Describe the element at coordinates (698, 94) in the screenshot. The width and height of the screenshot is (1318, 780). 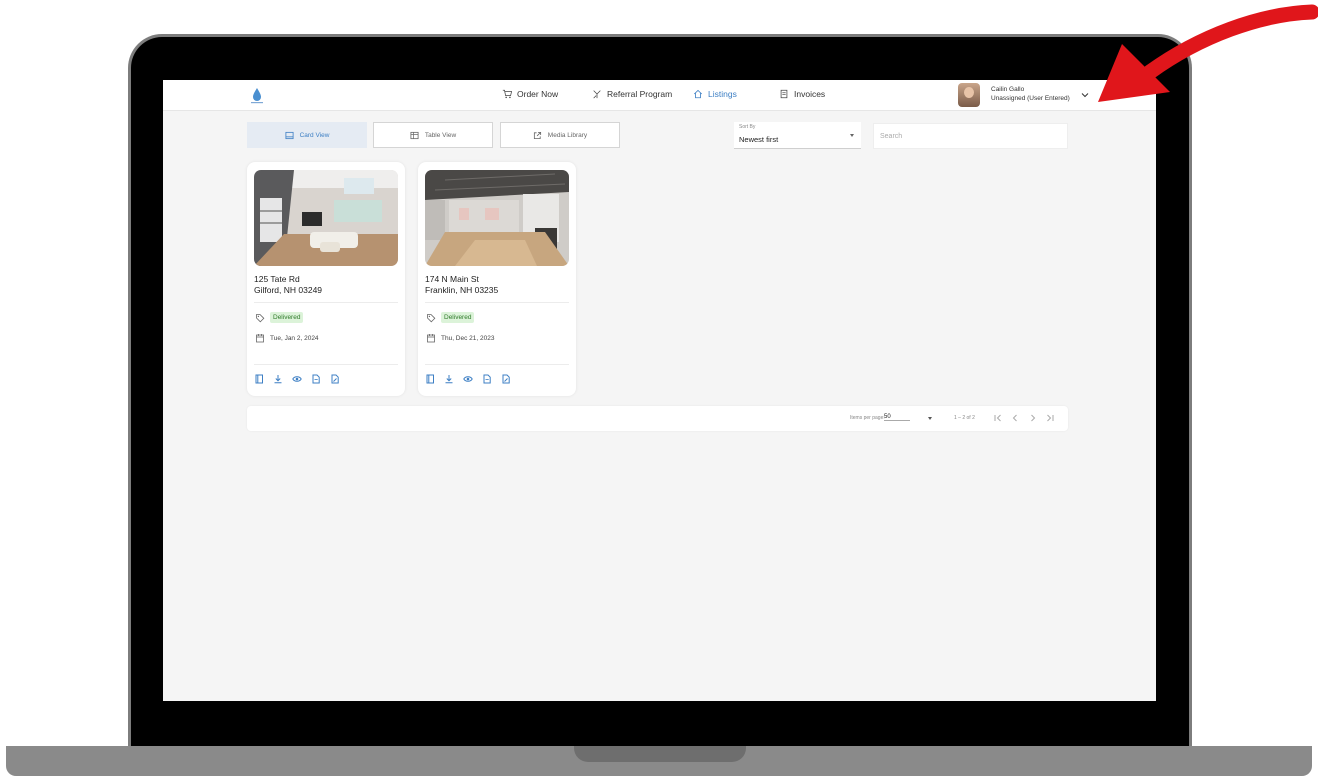
I see `home-icon` at that location.